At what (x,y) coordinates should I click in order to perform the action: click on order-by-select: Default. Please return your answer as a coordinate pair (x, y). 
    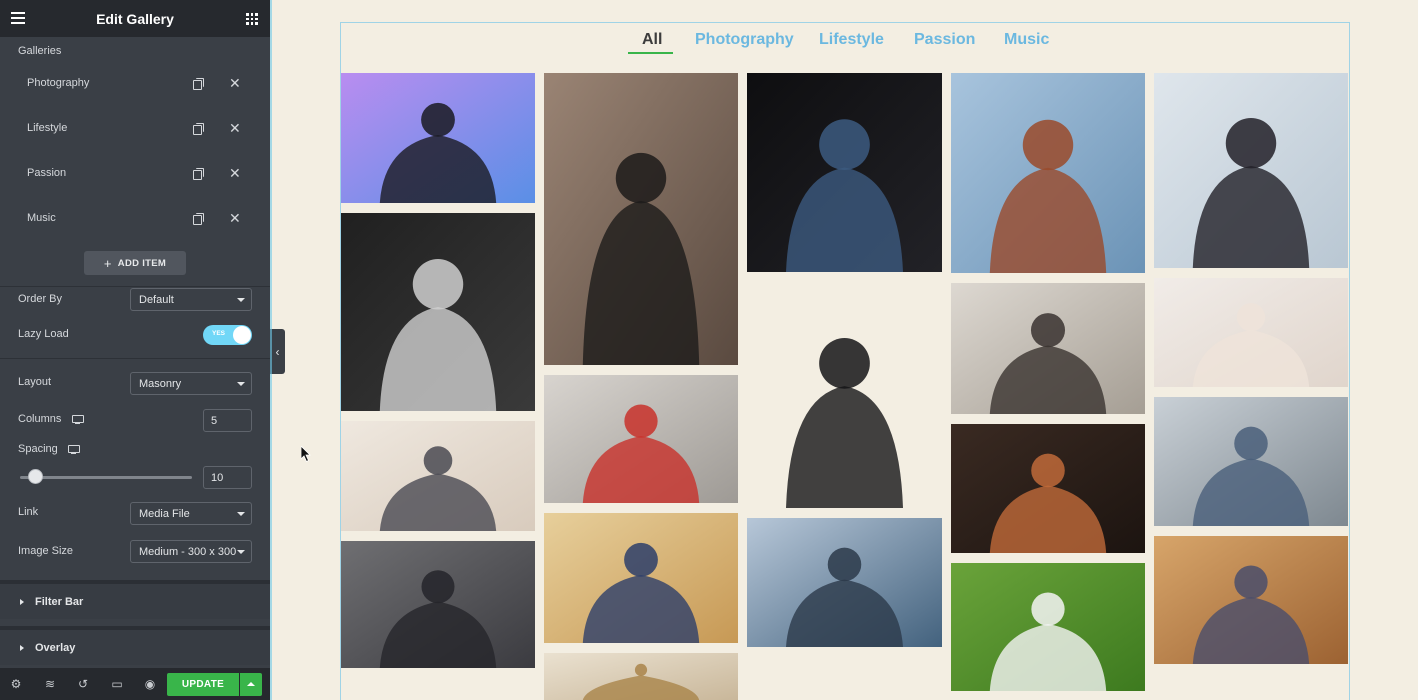
    Looking at the image, I should click on (191, 299).